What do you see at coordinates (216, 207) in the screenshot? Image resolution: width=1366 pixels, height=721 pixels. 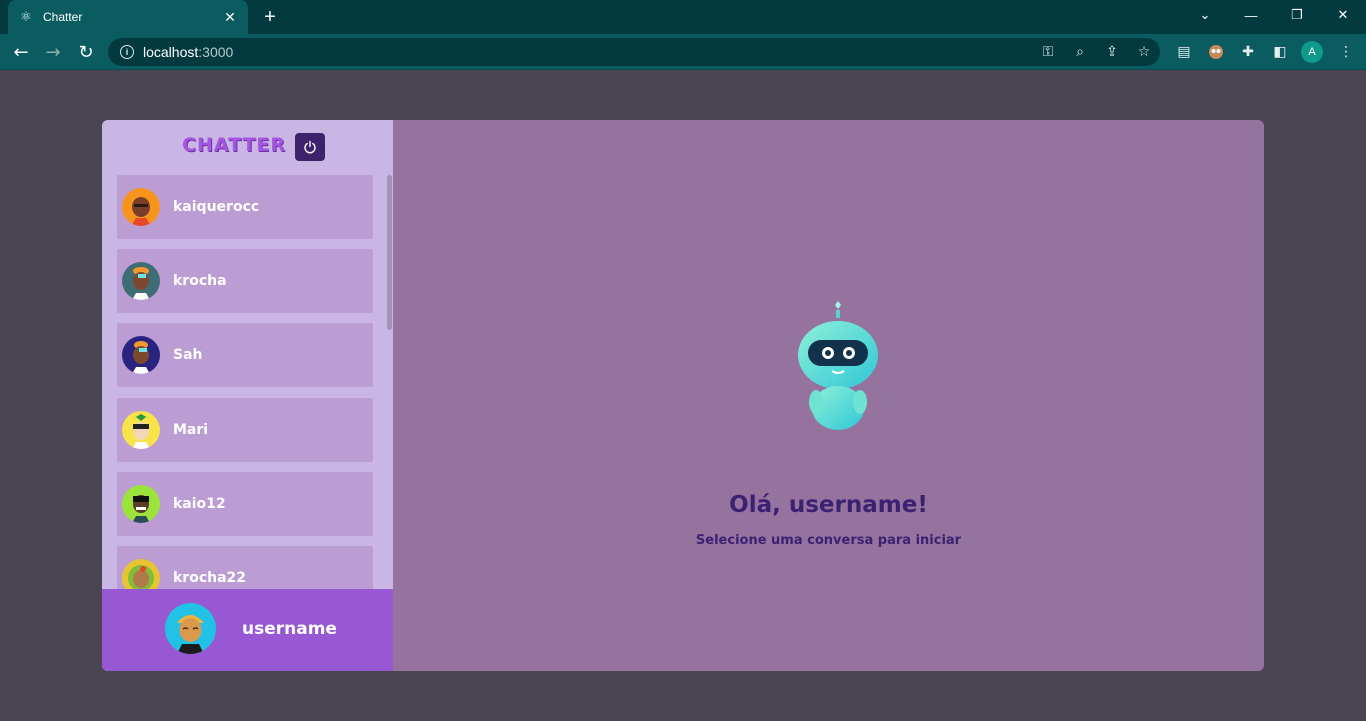 I see `contact-name: kaiquerocc` at bounding box center [216, 207].